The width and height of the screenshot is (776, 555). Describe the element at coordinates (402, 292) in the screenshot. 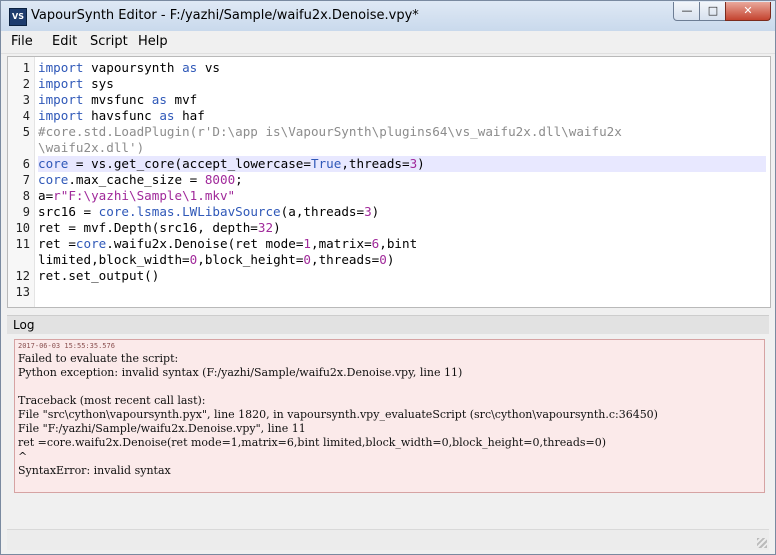

I see `code-line` at that location.